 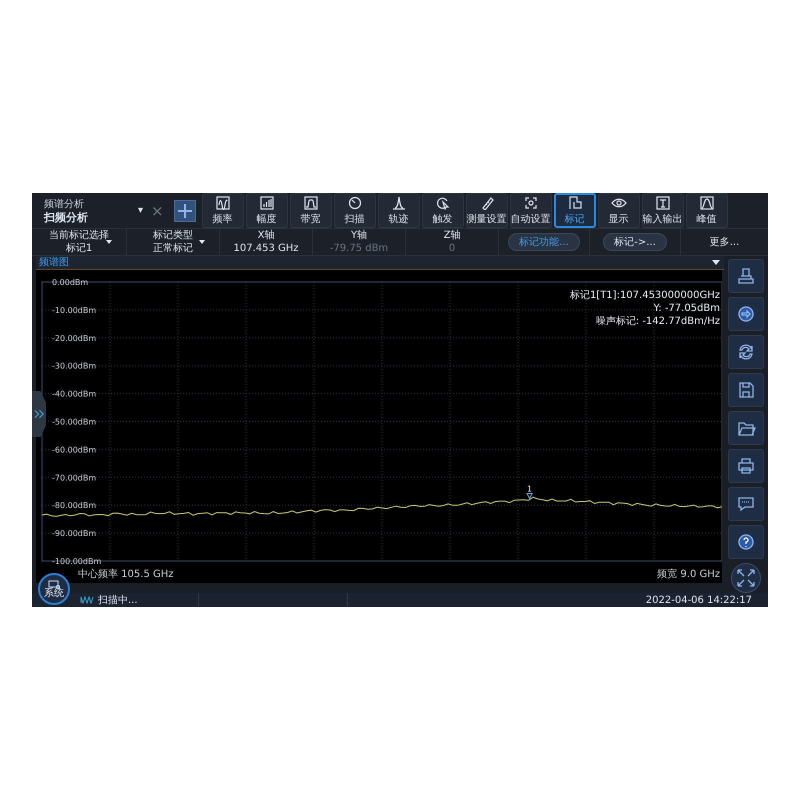 What do you see at coordinates (173, 242) in the screenshot?
I see `marker-field: 标记类型 正常标记` at bounding box center [173, 242].